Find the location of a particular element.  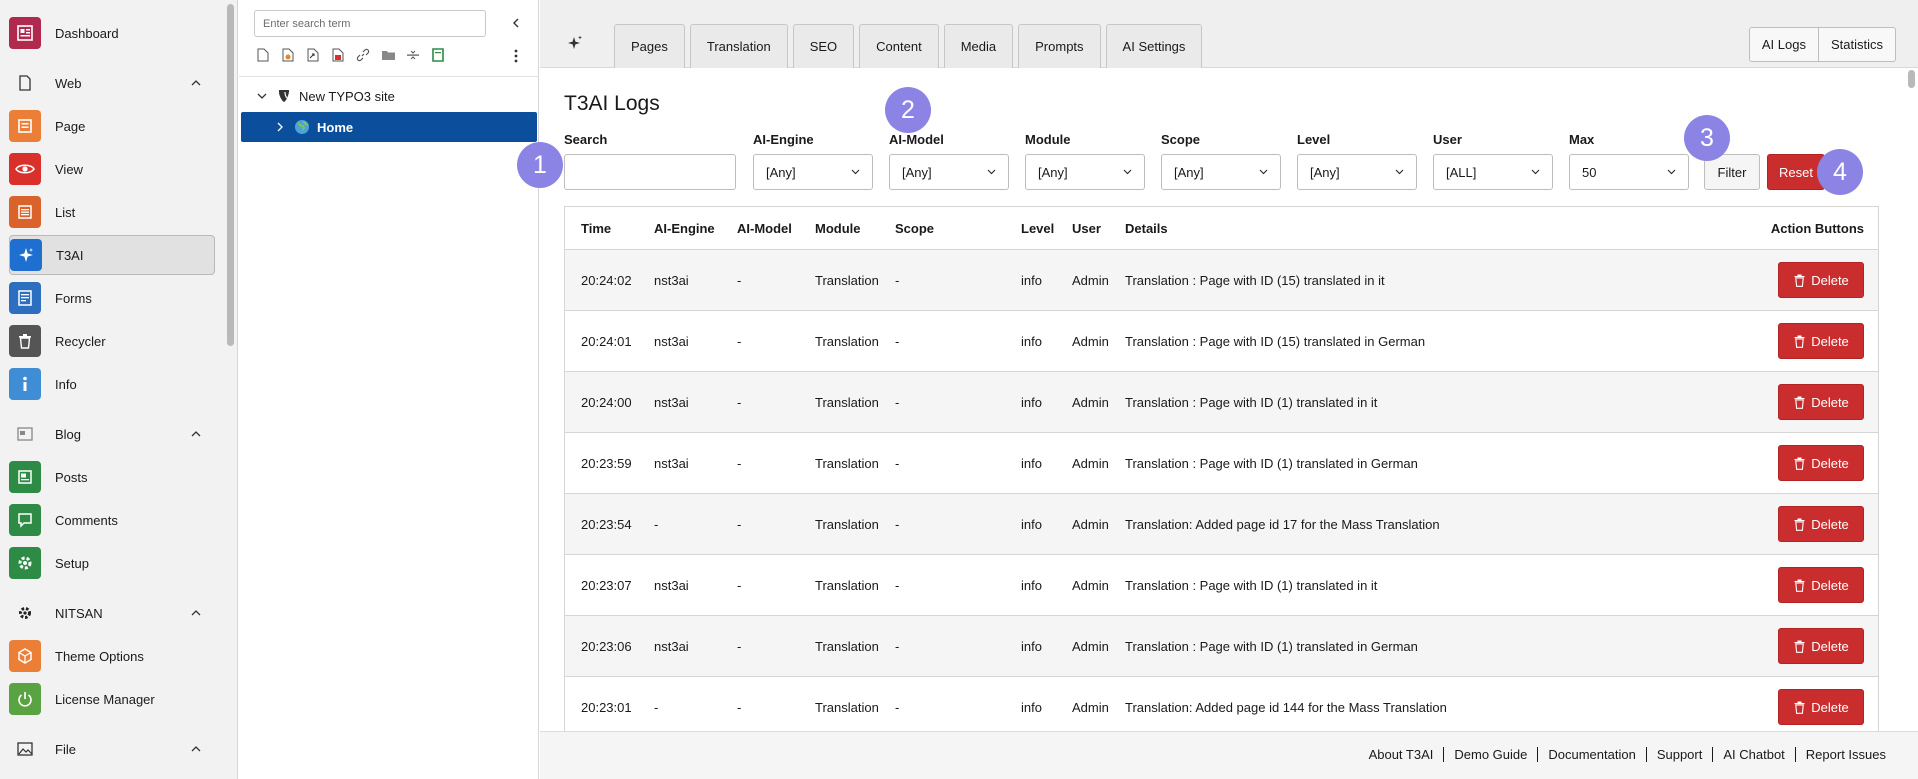

module-setup: Setup is located at coordinates (112, 563).